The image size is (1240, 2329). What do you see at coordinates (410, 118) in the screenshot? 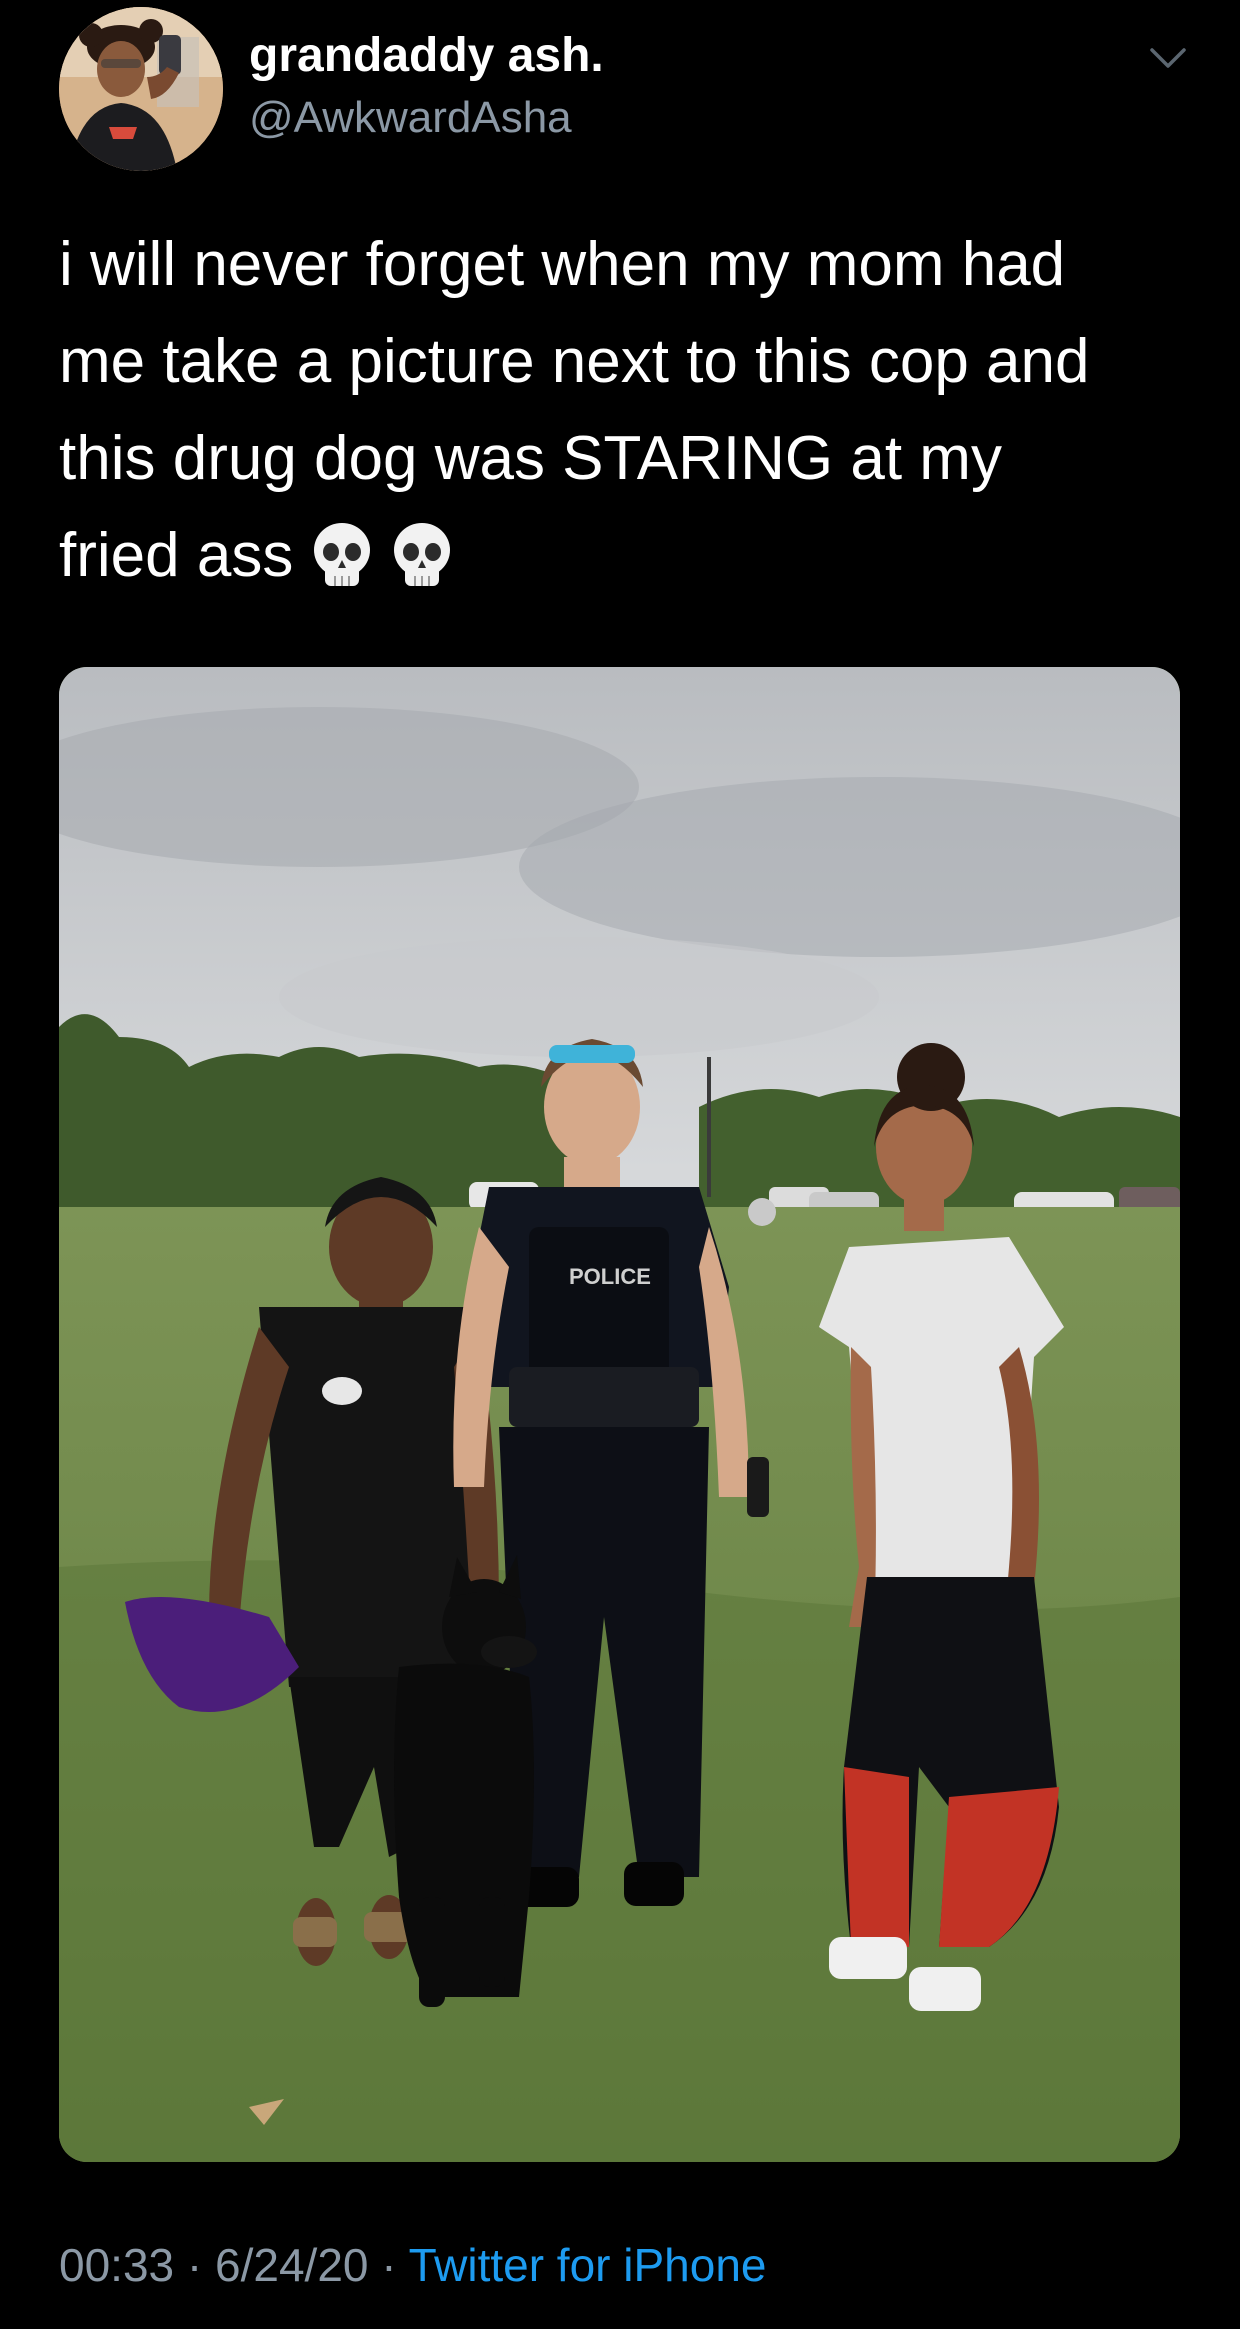
I see `user-handle: @AwkwardAsha` at bounding box center [410, 118].